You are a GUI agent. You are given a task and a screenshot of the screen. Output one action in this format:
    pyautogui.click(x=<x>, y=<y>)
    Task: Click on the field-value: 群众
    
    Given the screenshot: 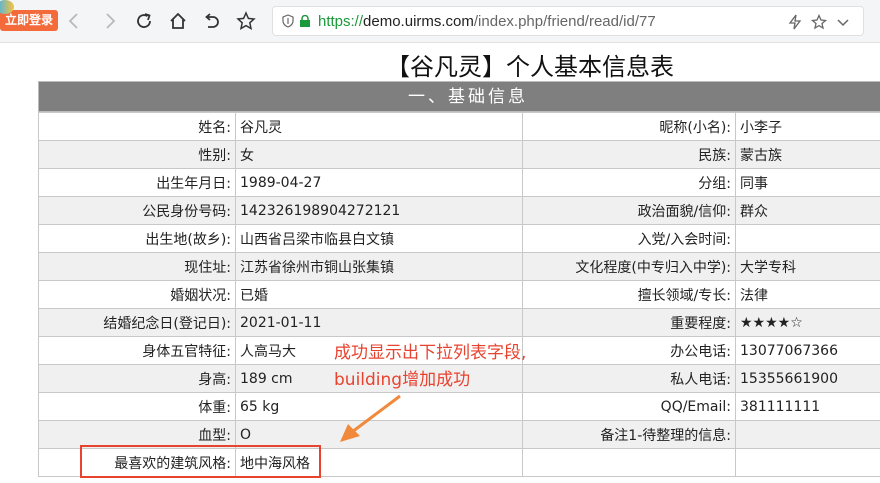 What is the action you would take?
    pyautogui.click(x=807, y=210)
    